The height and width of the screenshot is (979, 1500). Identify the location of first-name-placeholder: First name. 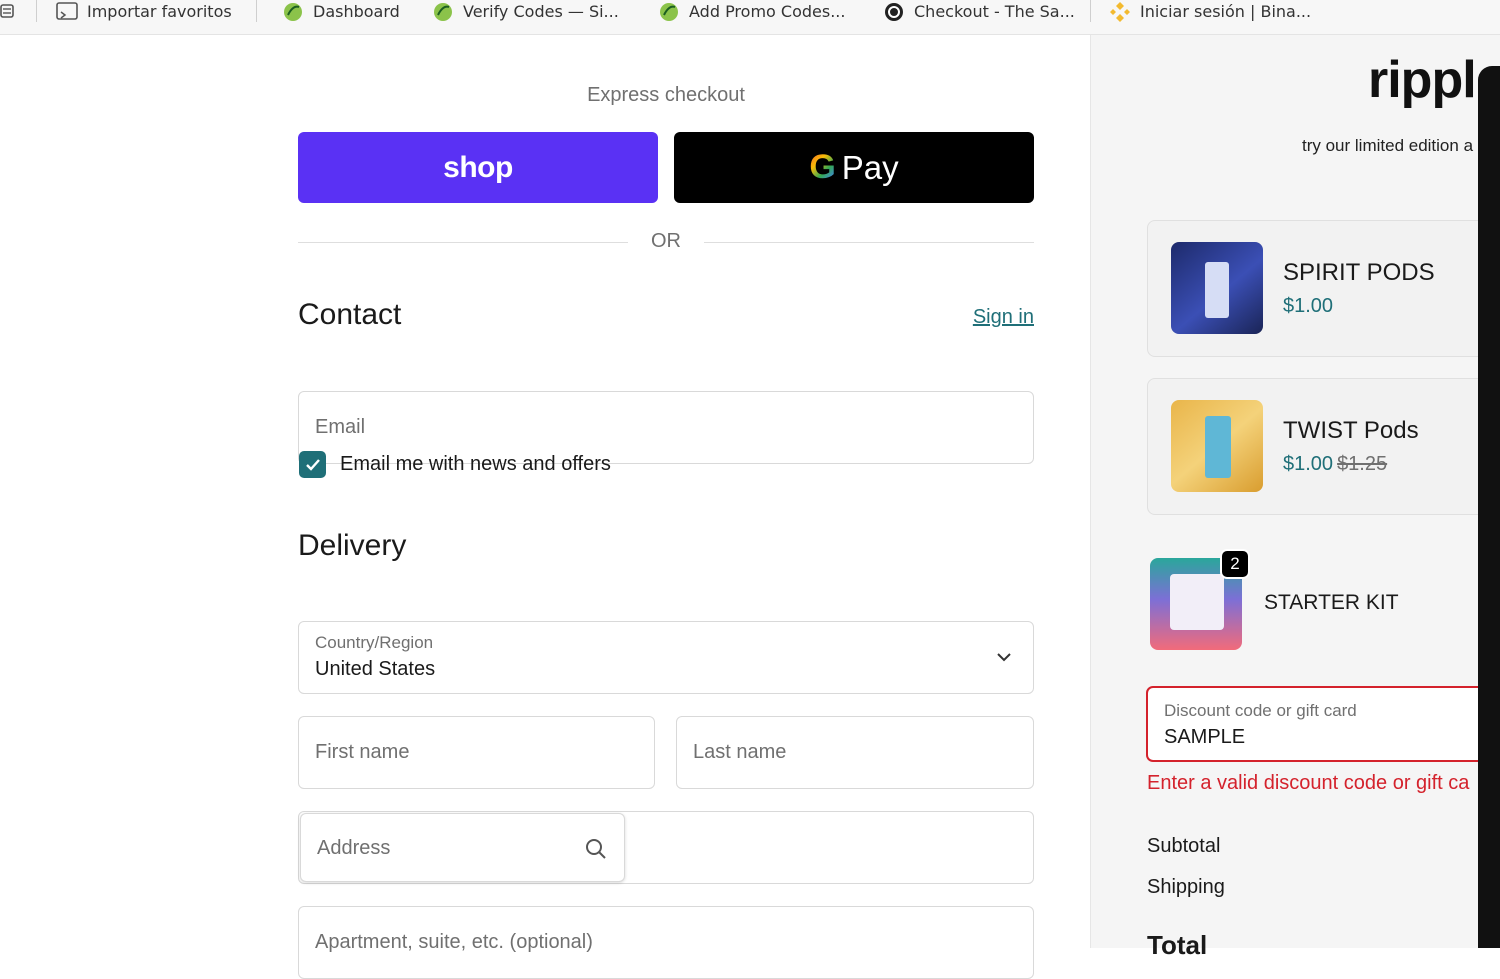
(362, 752).